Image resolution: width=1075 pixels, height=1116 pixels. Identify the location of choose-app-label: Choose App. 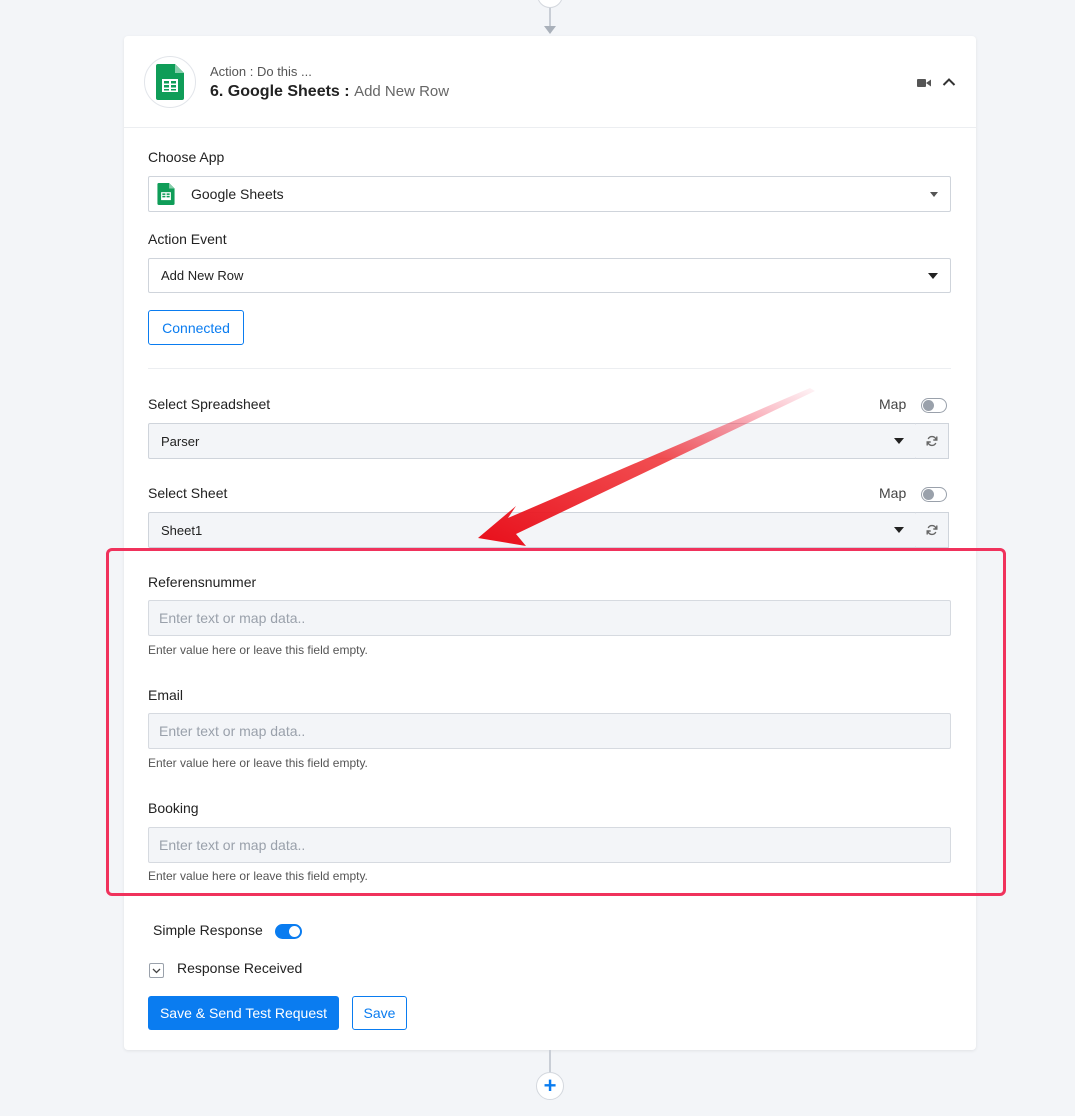
(186, 157).